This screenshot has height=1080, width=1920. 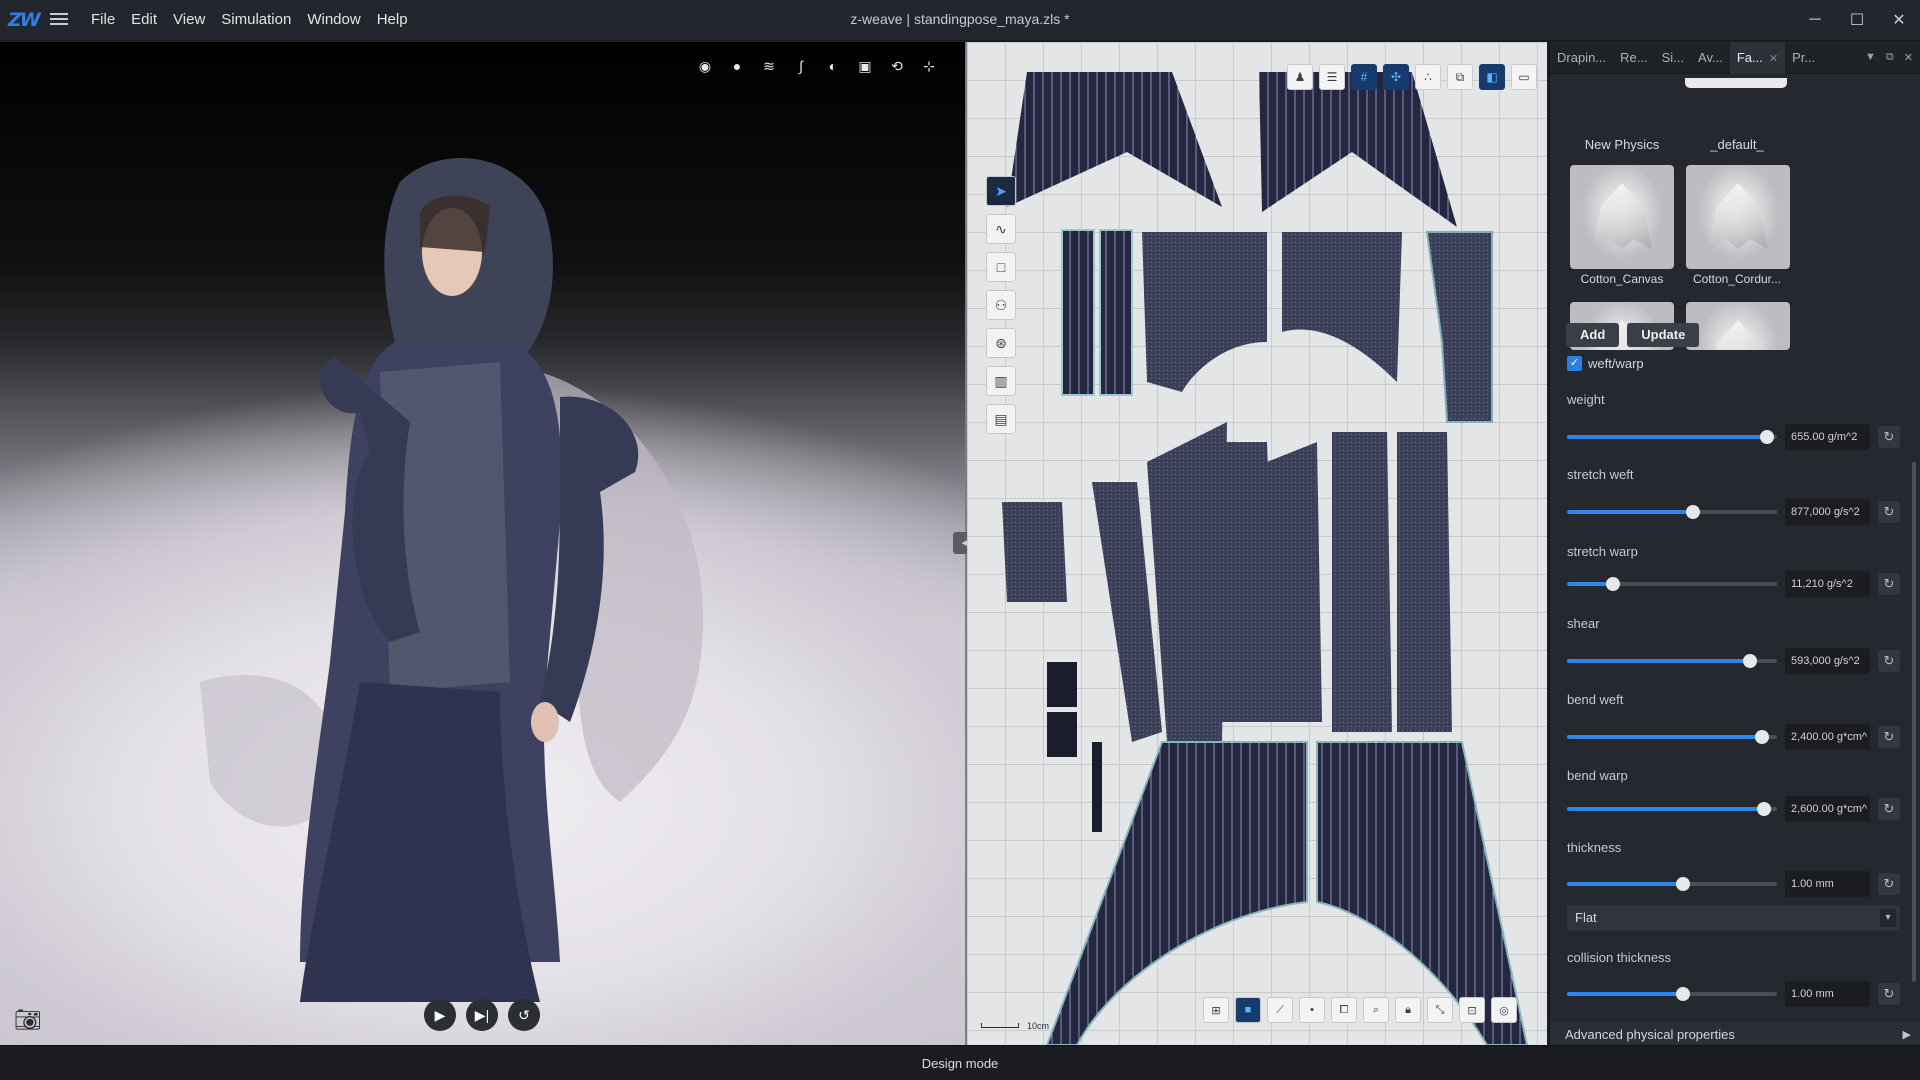 What do you see at coordinates (1672, 994) in the screenshot?
I see `collision-thickness-slider` at bounding box center [1672, 994].